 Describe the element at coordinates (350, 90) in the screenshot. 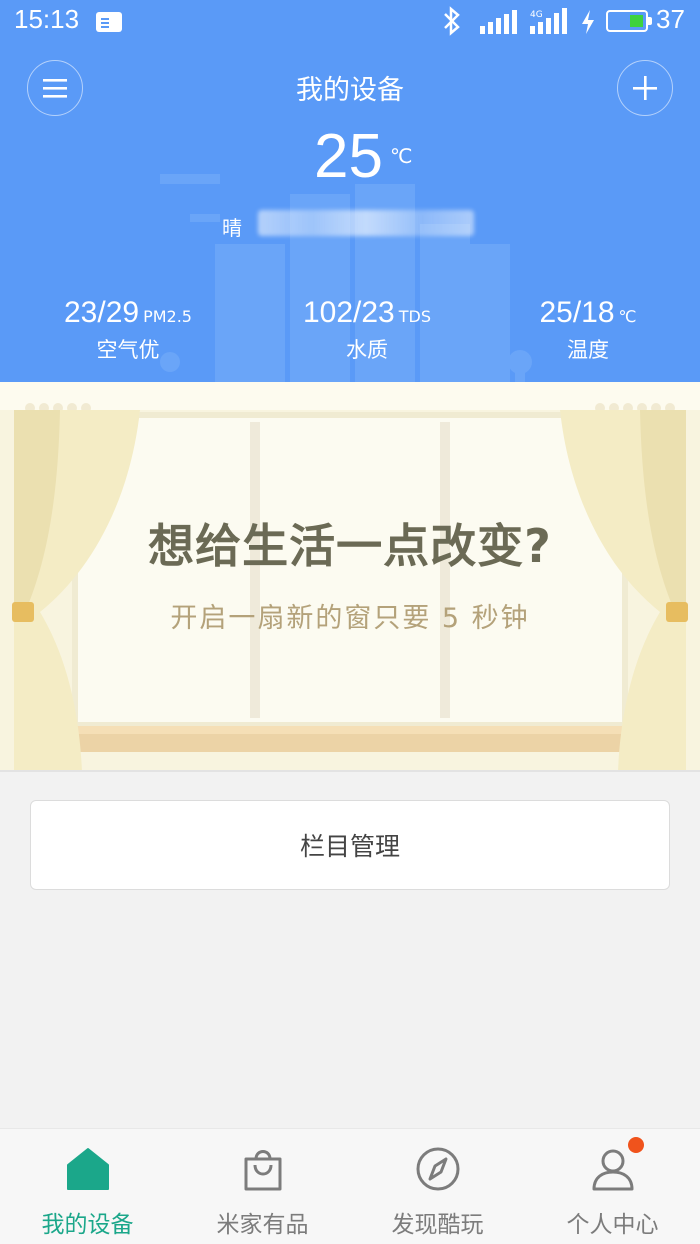

I see `page-title: 我的设备` at that location.